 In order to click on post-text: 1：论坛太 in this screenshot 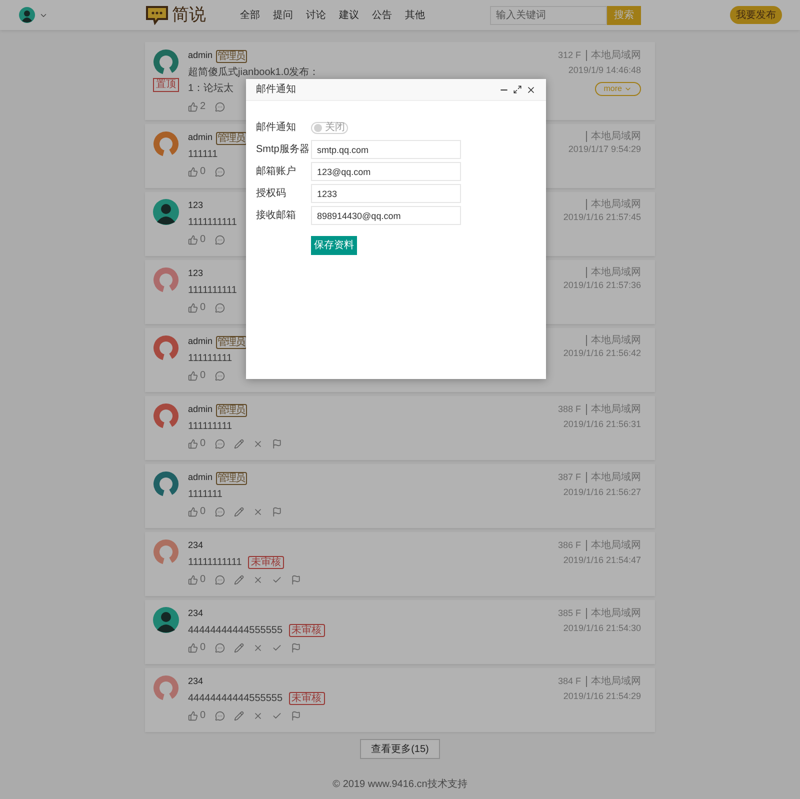, I will do `click(211, 89)`.